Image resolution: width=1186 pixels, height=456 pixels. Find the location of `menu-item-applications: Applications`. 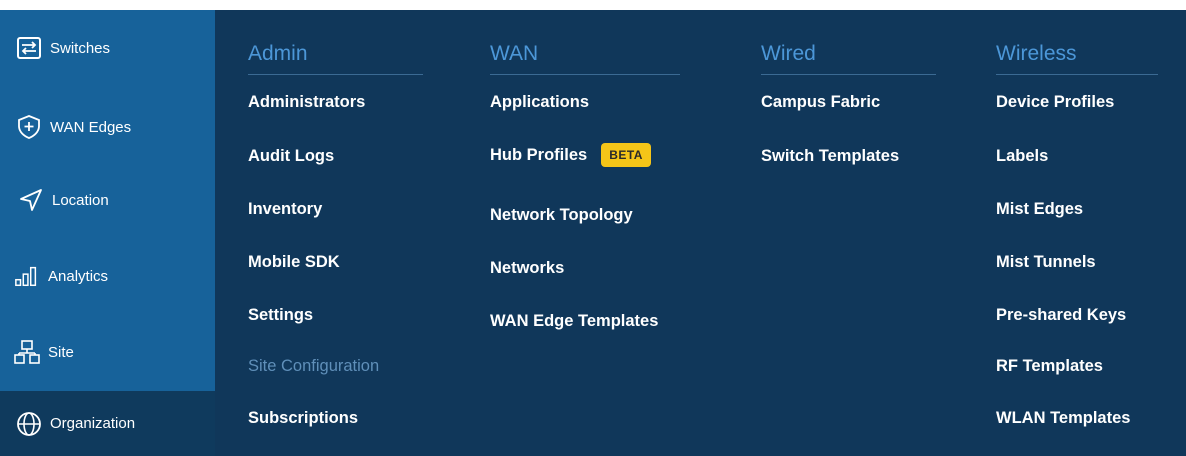

menu-item-applications: Applications is located at coordinates (539, 102).